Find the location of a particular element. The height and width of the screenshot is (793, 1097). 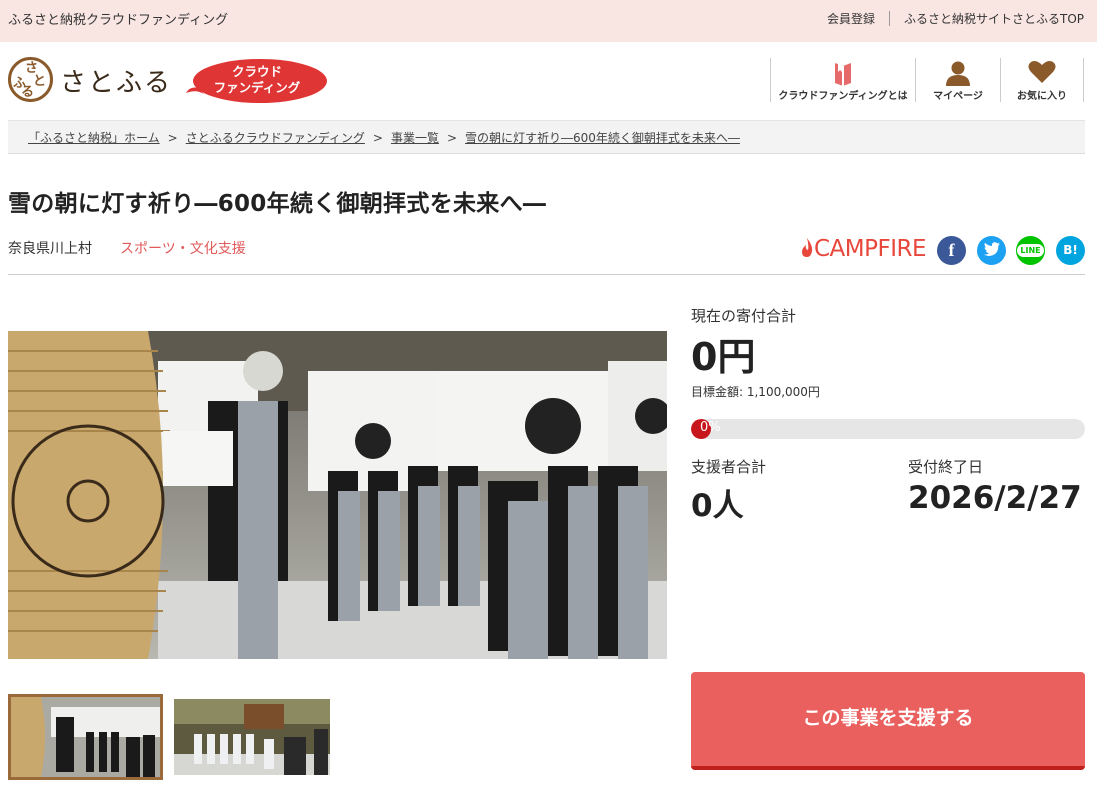

book-icon is located at coordinates (843, 74).